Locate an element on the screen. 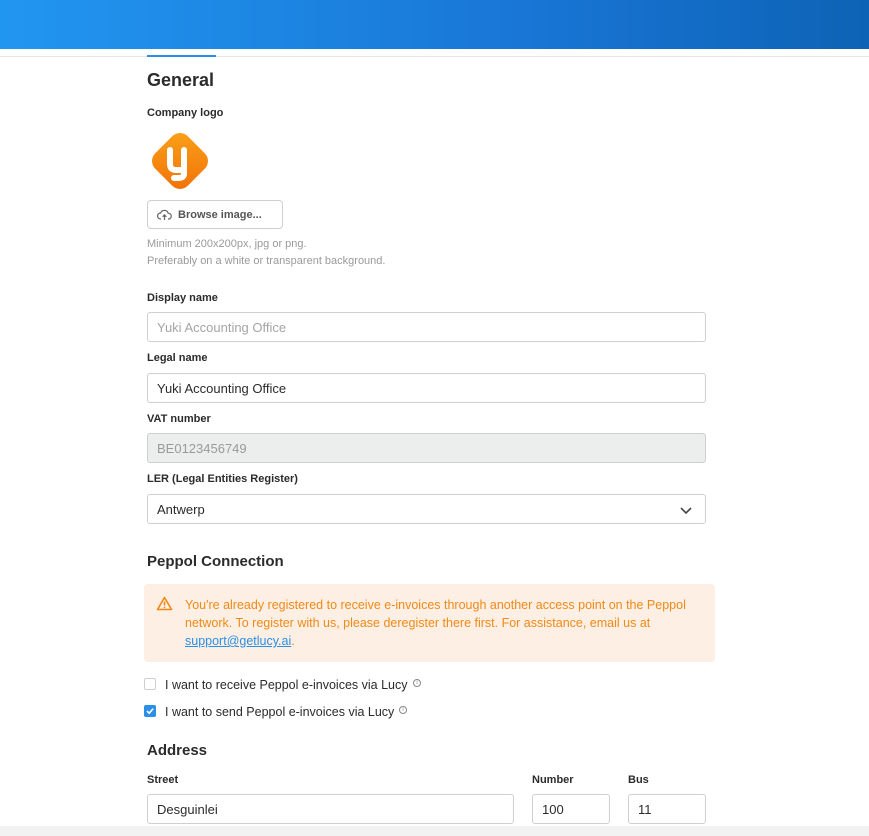  warning-triangle-icon is located at coordinates (164, 603).